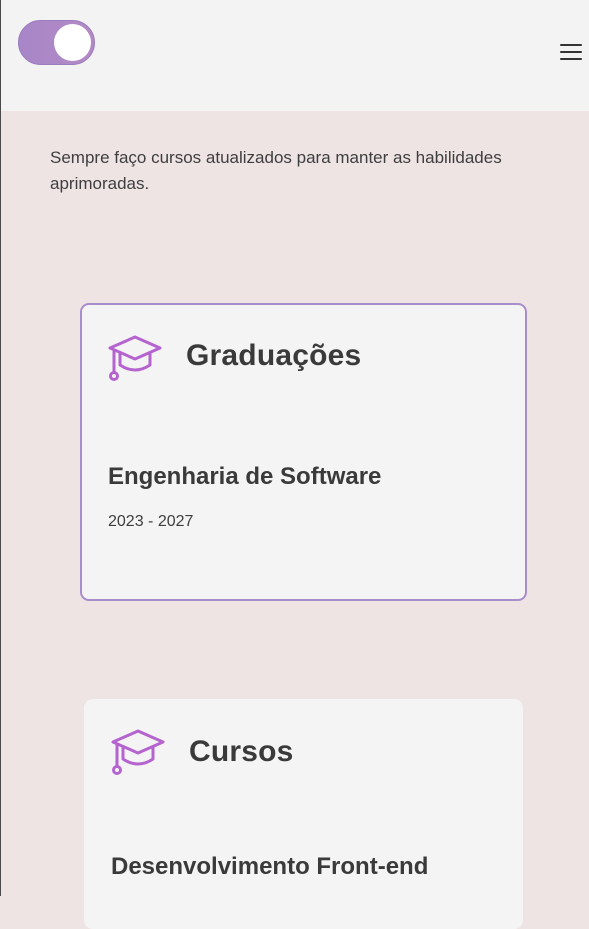 The width and height of the screenshot is (589, 929). What do you see at coordinates (294, 55) in the screenshot?
I see `top-header` at bounding box center [294, 55].